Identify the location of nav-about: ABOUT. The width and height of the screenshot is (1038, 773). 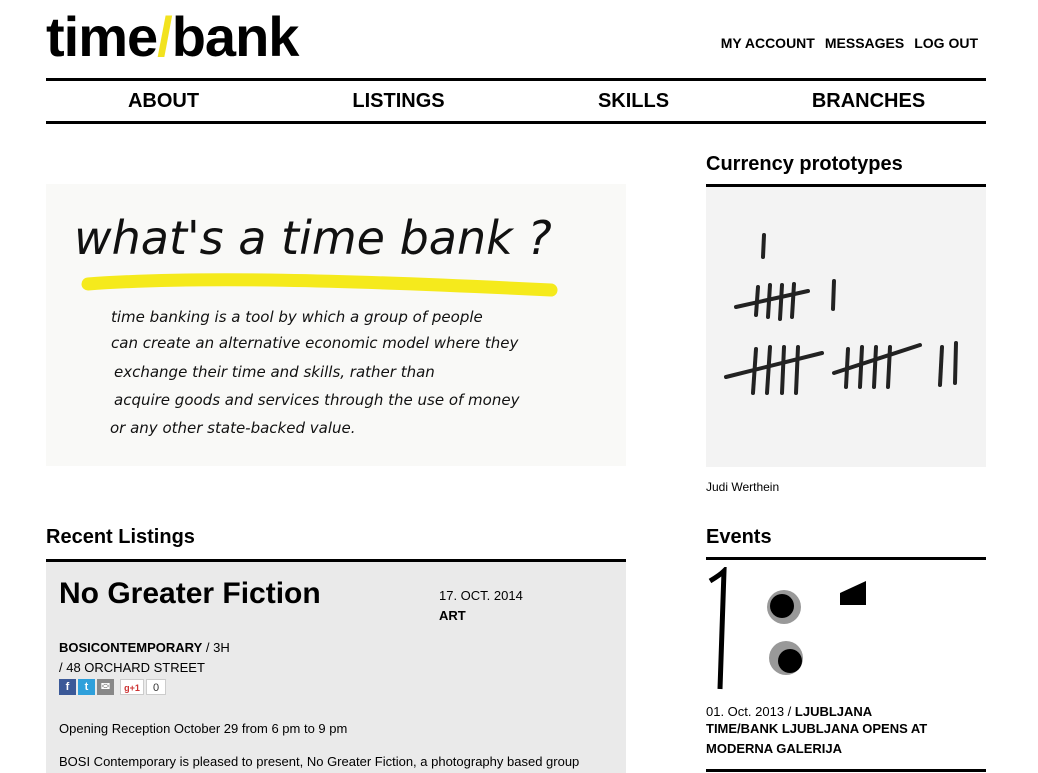
(163, 101).